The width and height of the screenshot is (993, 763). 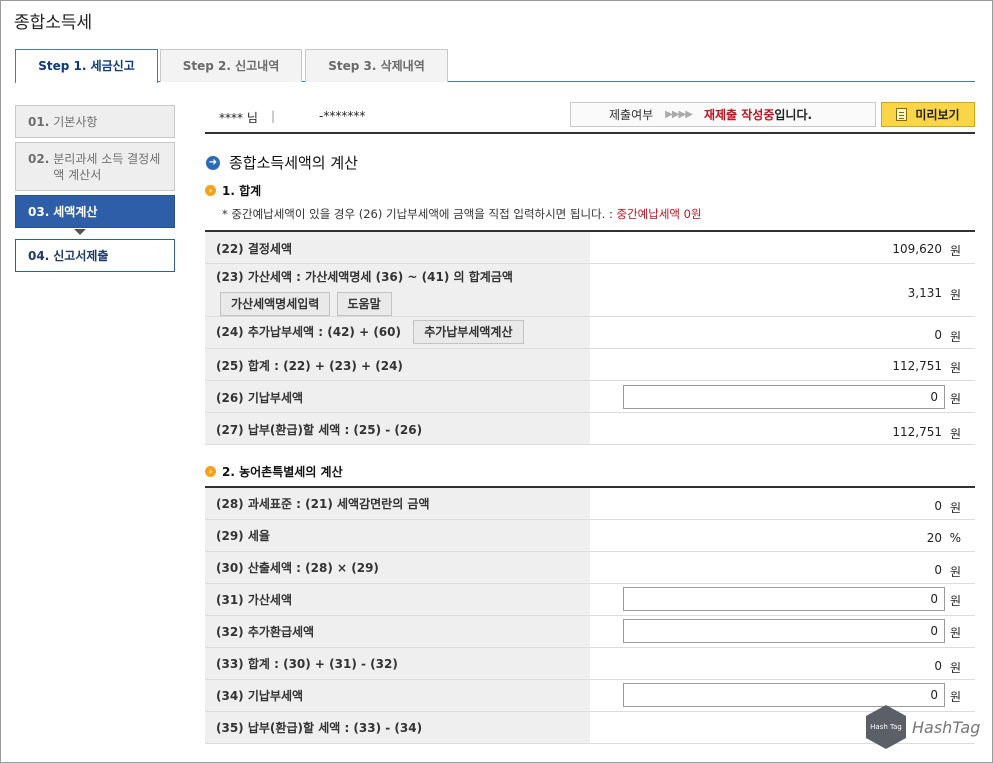 I want to click on tab-step1: Step 1. 세금신고, so click(x=86, y=66).